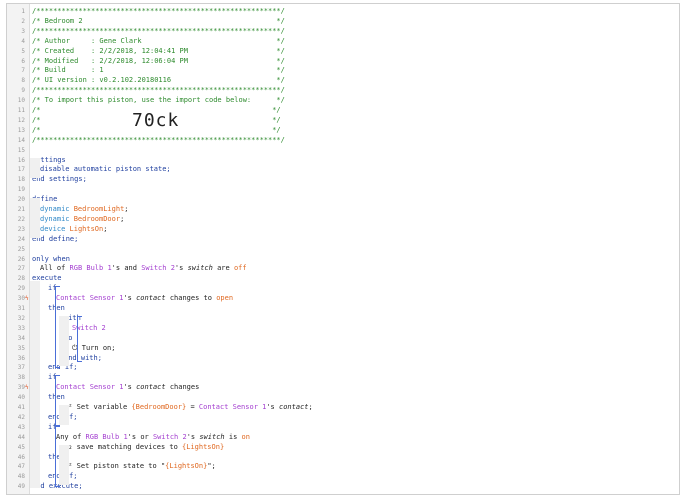  Describe the element at coordinates (343, 428) in the screenshot. I see `code-line: 43 if` at that location.